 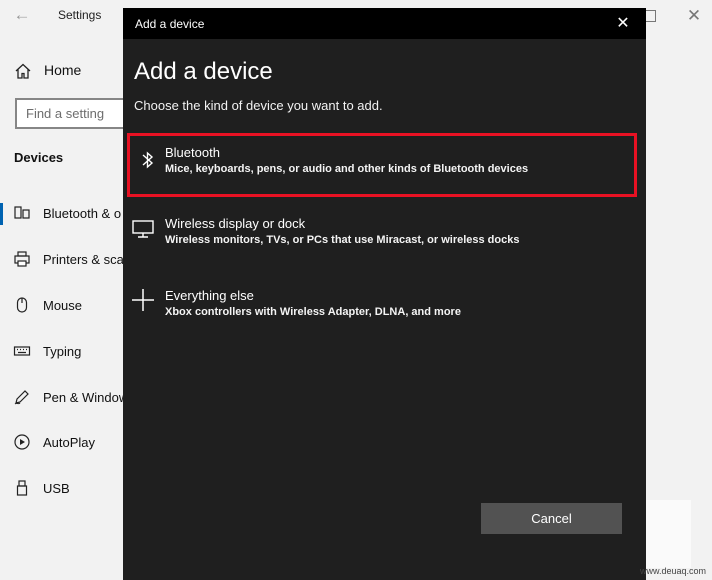 I want to click on sidebar-item-usb: USB, so click(x=61, y=489).